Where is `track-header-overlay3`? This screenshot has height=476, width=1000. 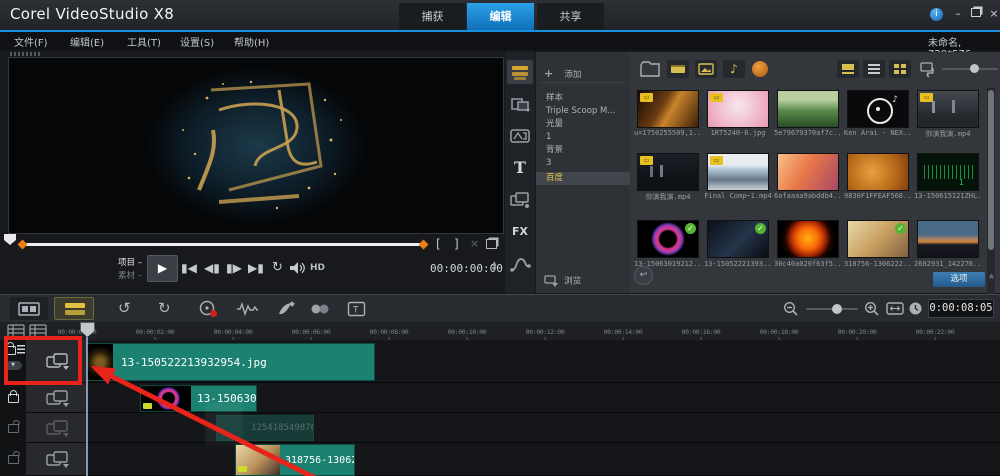 track-header-overlay3 is located at coordinates (57, 459).